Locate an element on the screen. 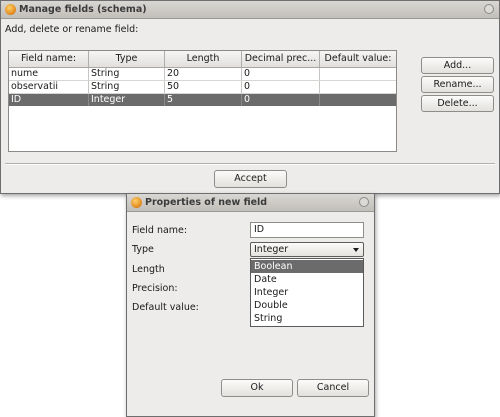  table-row: nume String 20 0 is located at coordinates (202, 74).